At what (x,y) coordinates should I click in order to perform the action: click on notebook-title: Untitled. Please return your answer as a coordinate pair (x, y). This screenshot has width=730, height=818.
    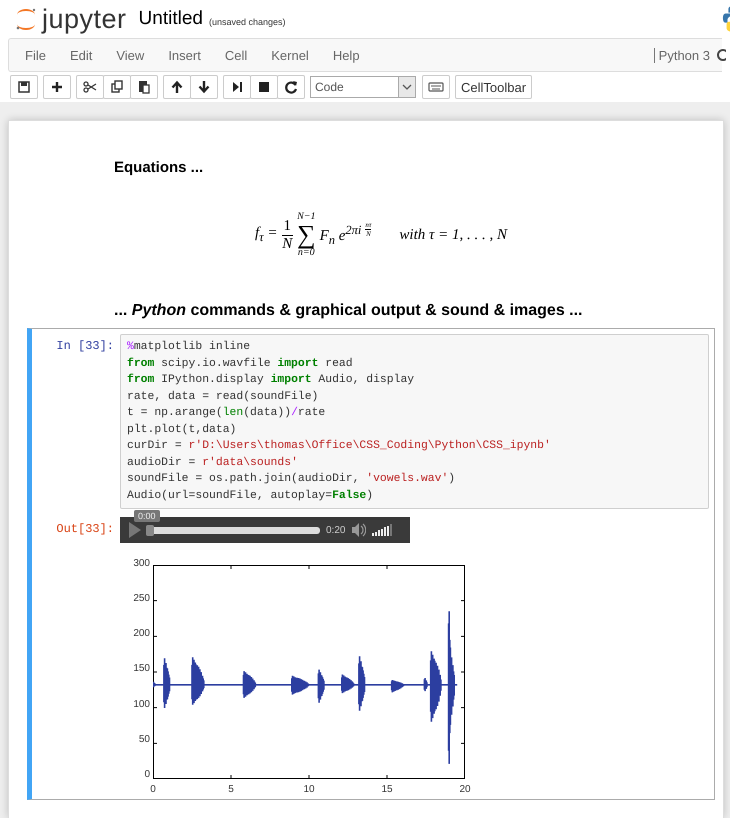
    Looking at the image, I should click on (170, 19).